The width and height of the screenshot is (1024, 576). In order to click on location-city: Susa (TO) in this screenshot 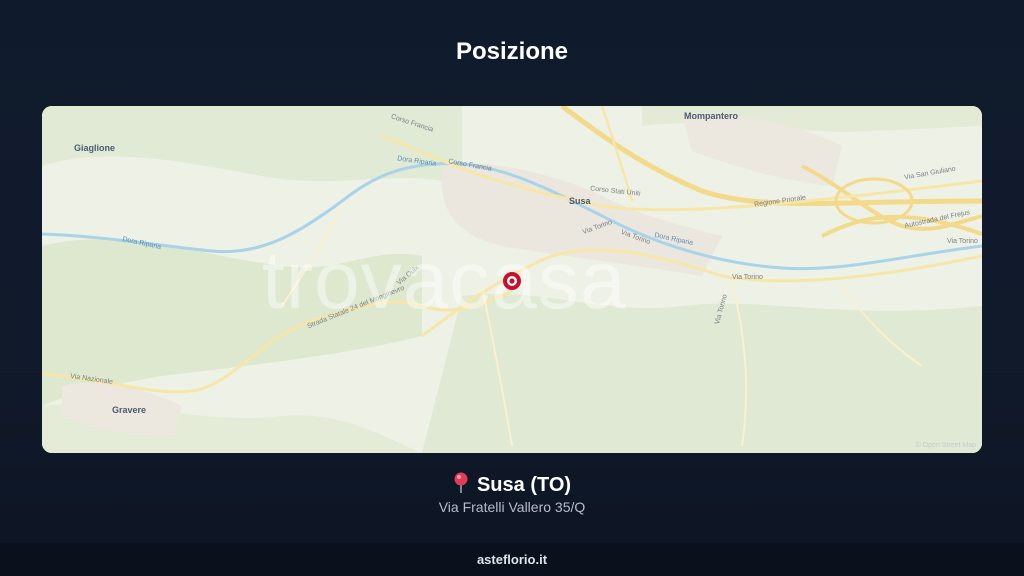, I will do `click(524, 485)`.